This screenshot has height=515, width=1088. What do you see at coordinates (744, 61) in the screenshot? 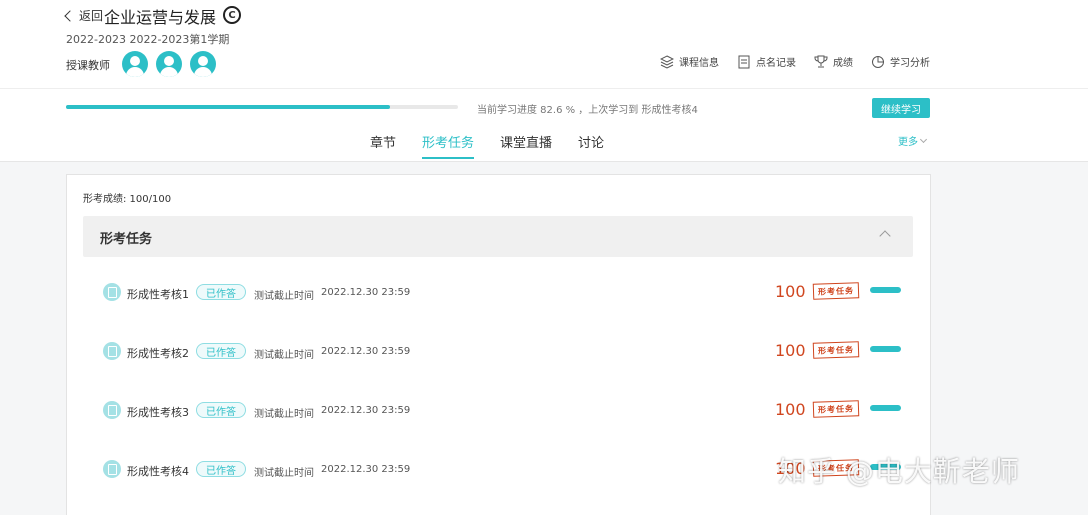
I see `document-icon` at bounding box center [744, 61].